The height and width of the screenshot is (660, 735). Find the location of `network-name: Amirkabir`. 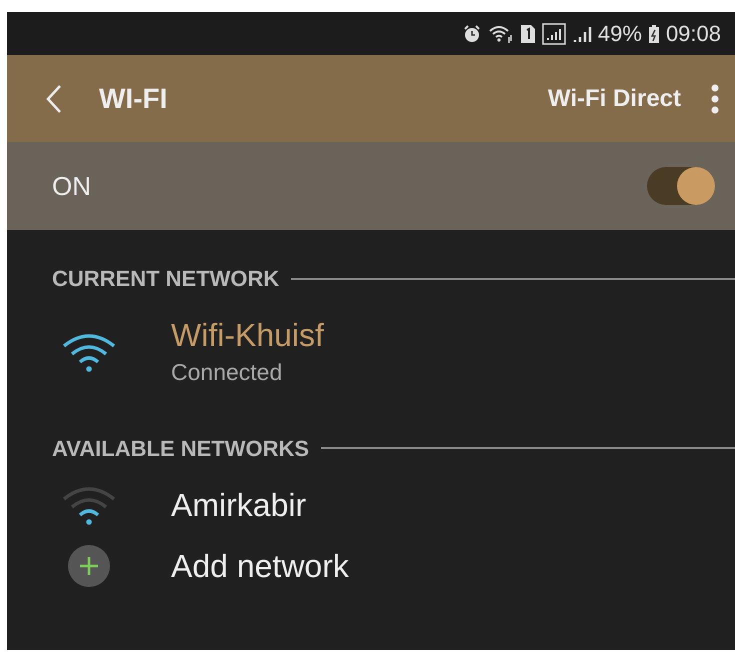

network-name: Amirkabir is located at coordinates (238, 505).